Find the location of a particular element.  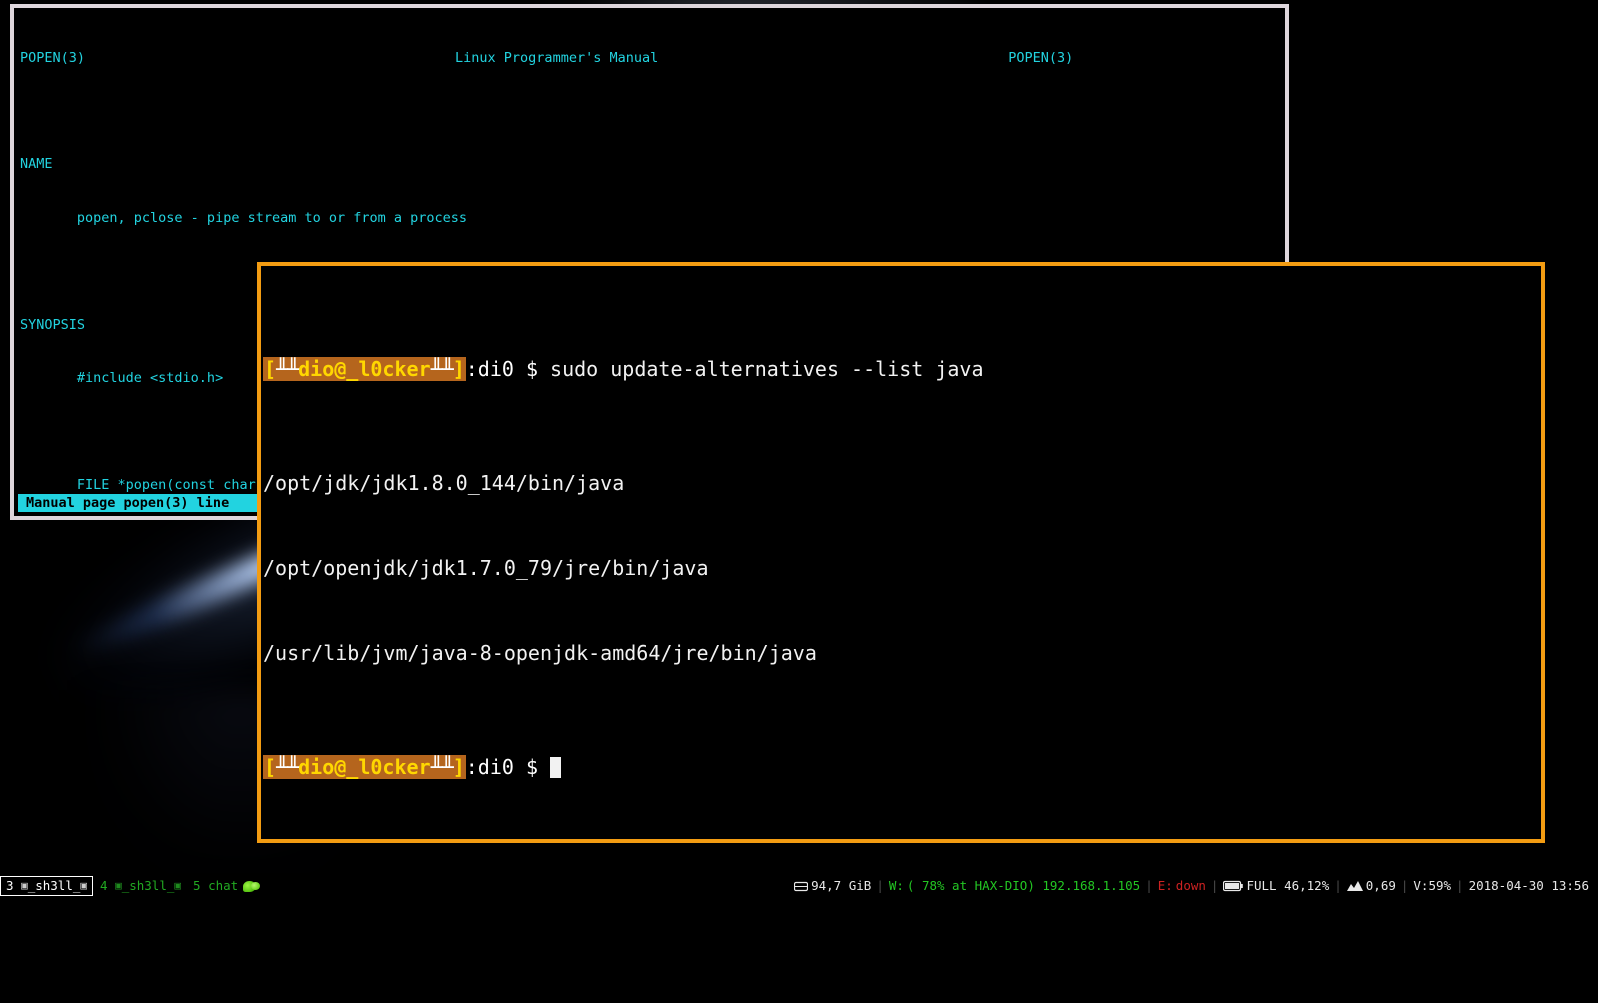

volume-value: V:59% is located at coordinates (1432, 885).